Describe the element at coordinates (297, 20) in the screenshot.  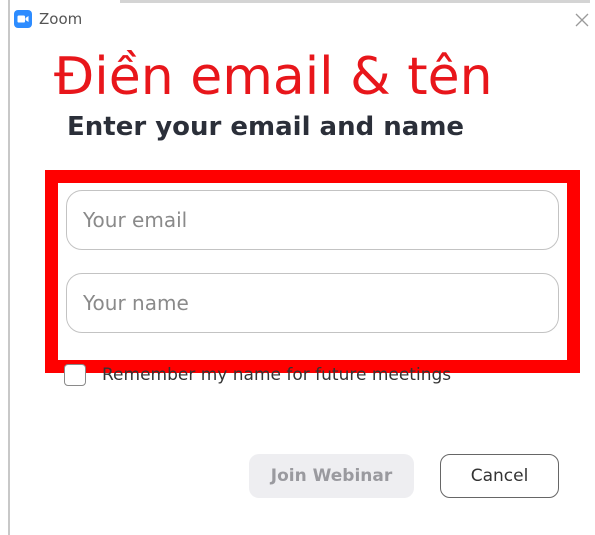
I see `title-bar: Zoom` at that location.